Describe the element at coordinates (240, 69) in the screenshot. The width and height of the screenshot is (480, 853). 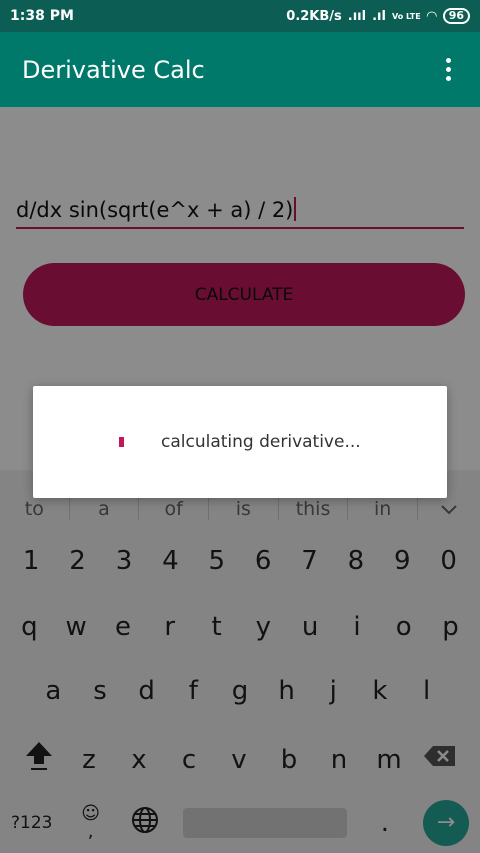
I see `app-bar: Derivative Calc` at that location.